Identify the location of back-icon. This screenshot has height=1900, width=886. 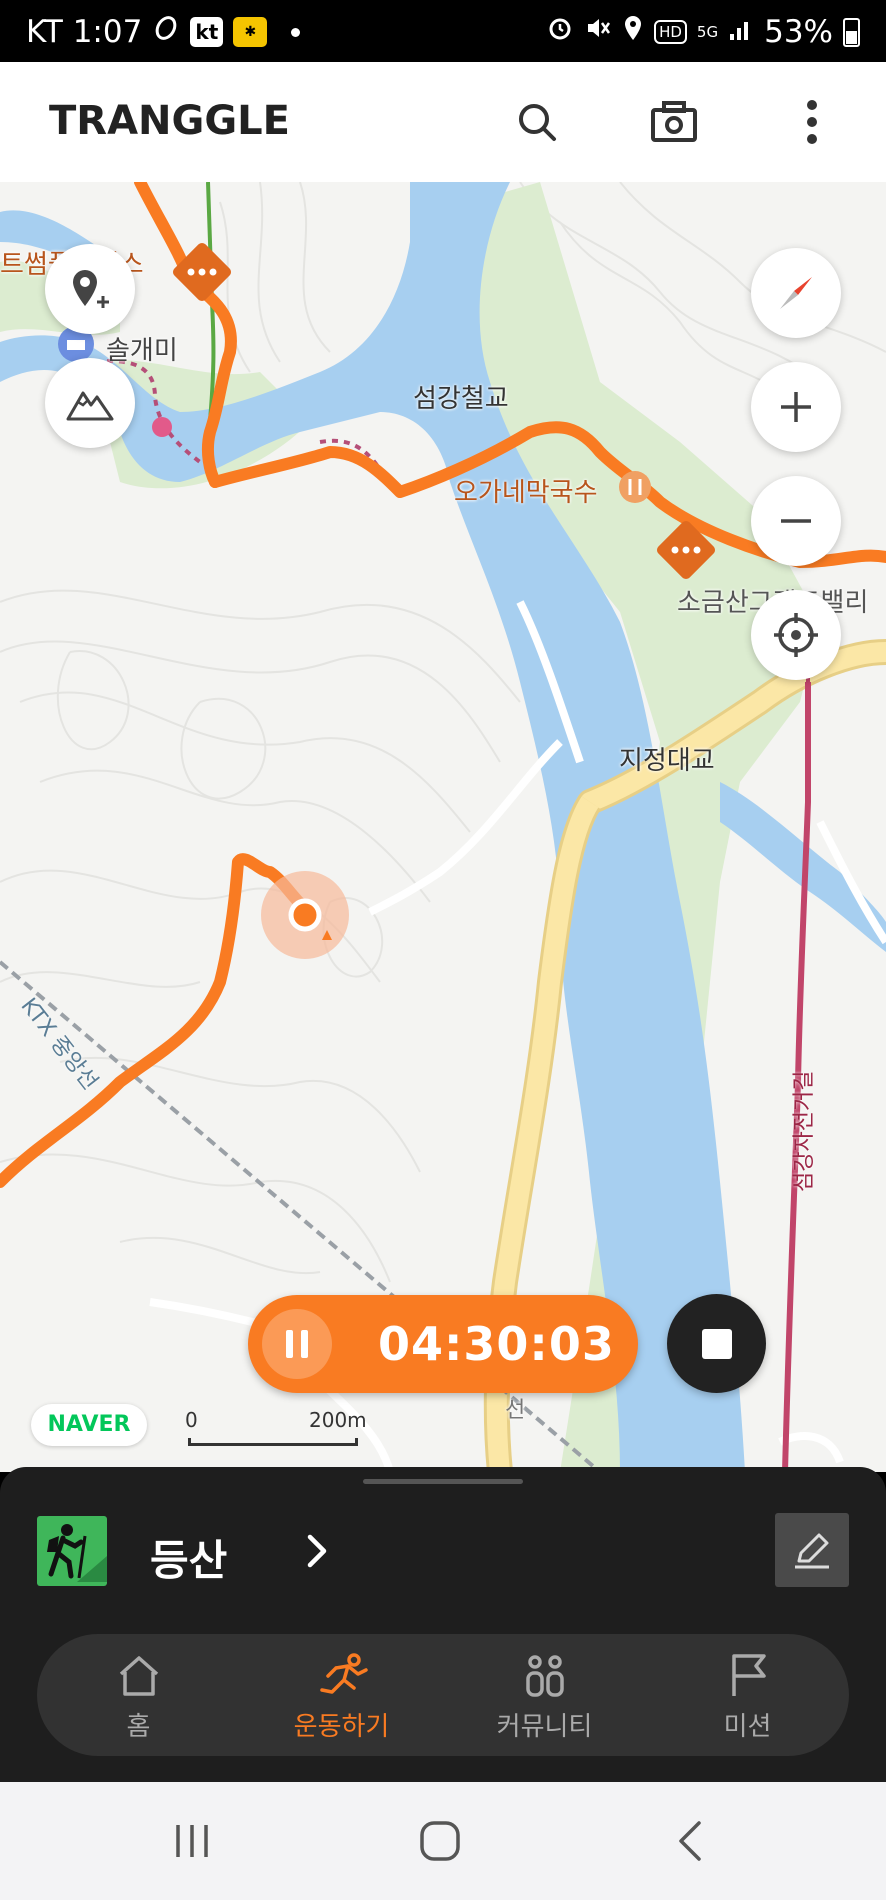
(690, 1841).